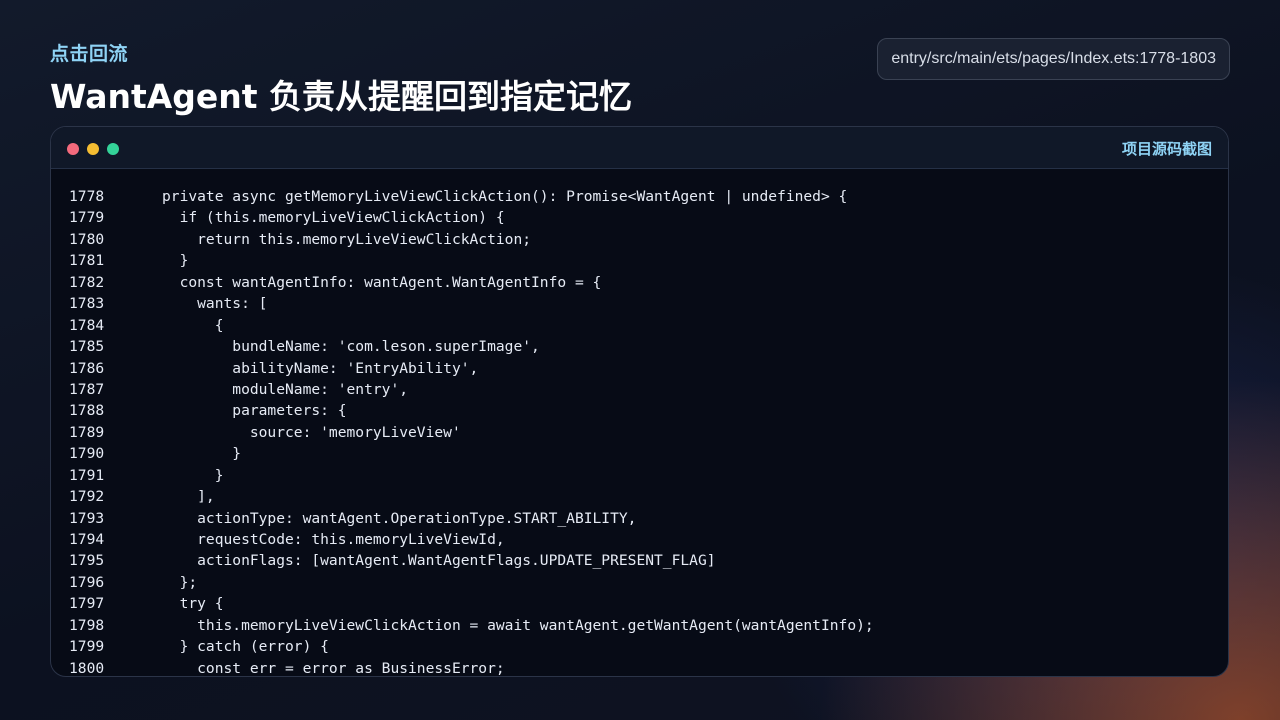 The height and width of the screenshot is (720, 1280). Describe the element at coordinates (215, 304) in the screenshot. I see `code-text: wants: [` at that location.